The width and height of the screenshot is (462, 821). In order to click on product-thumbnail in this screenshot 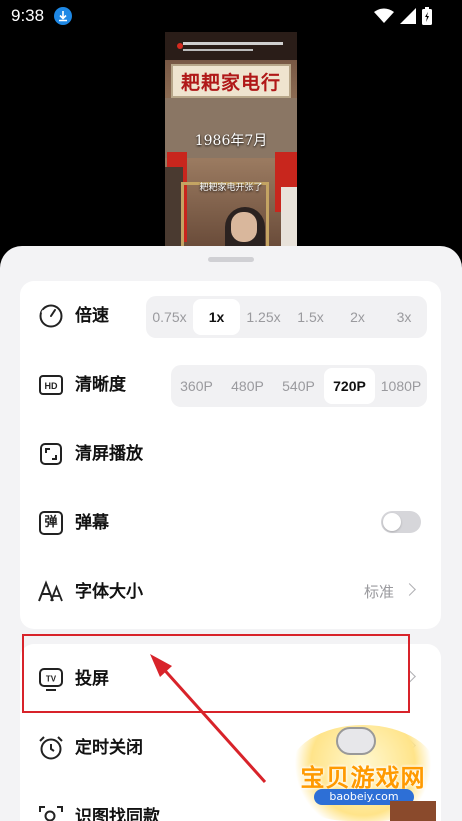, I will do `click(413, 811)`.